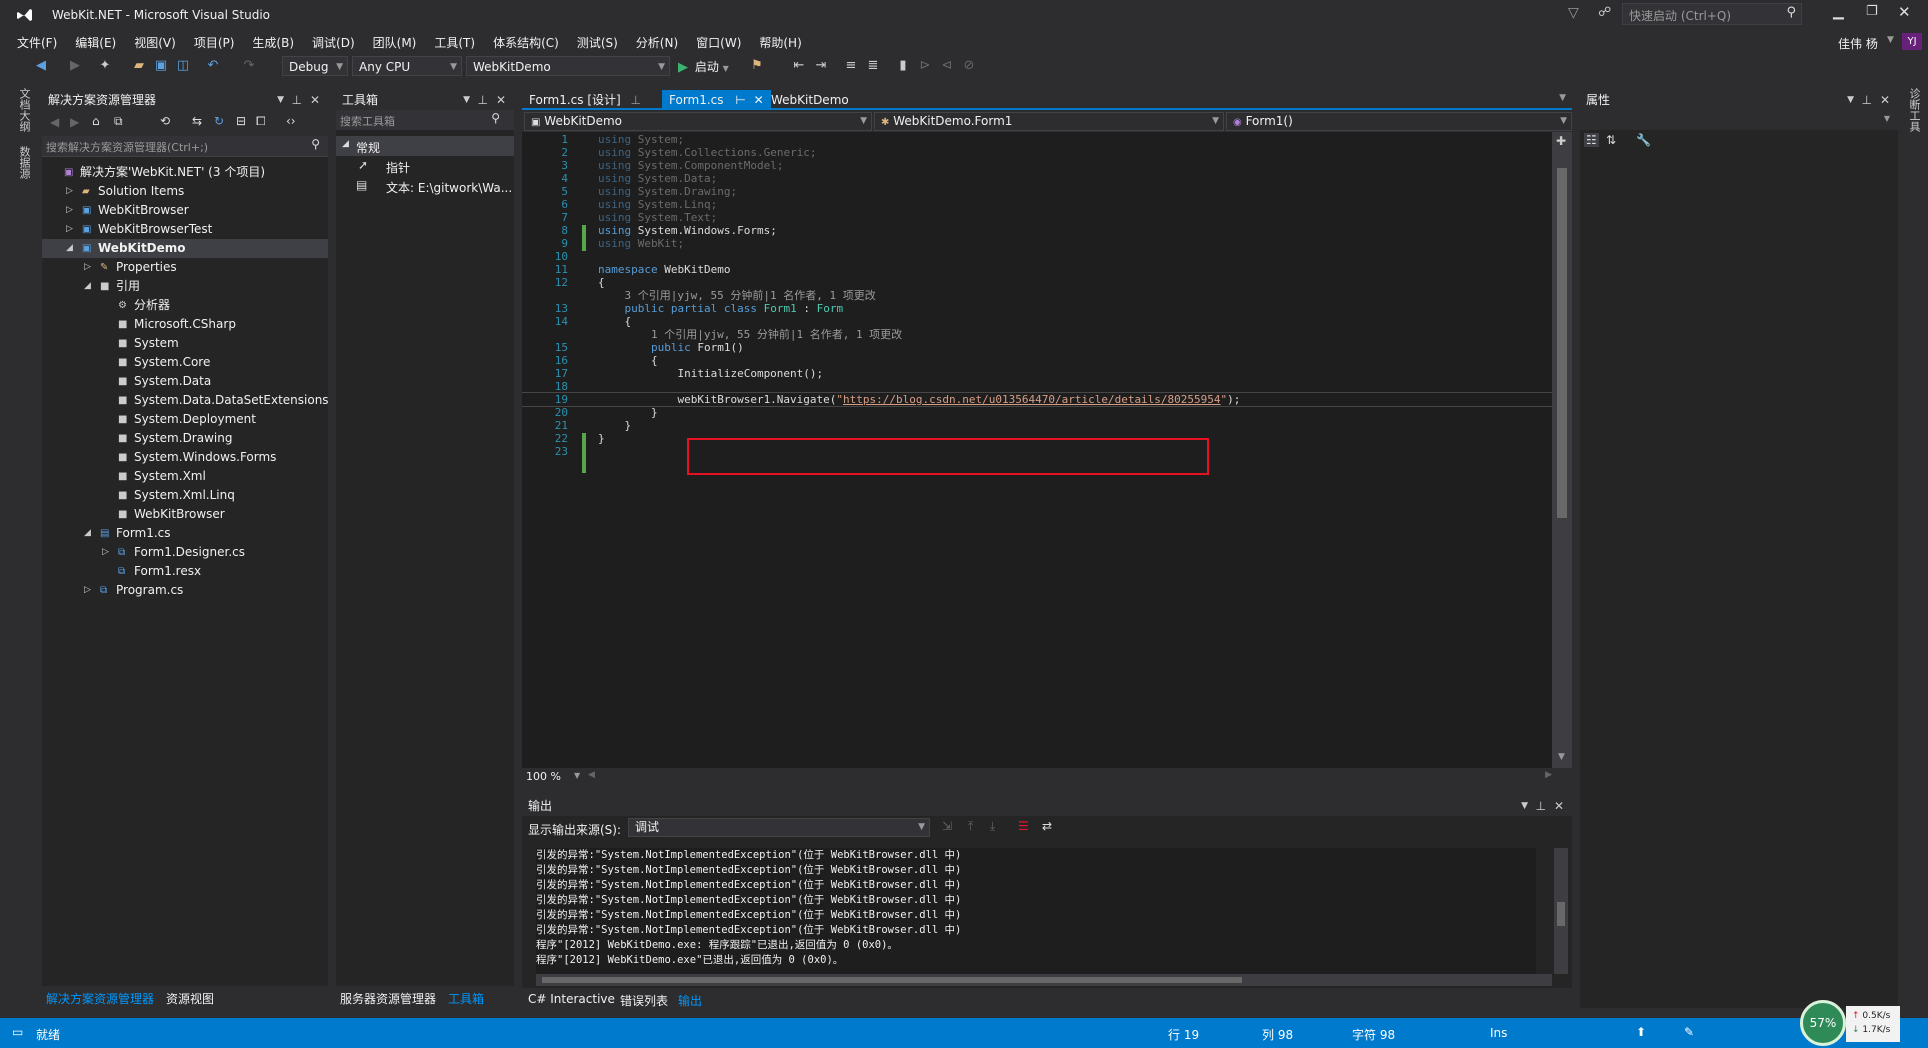 This screenshot has width=1928, height=1048. I want to click on configuration-select: Debug ▼, so click(315, 66).